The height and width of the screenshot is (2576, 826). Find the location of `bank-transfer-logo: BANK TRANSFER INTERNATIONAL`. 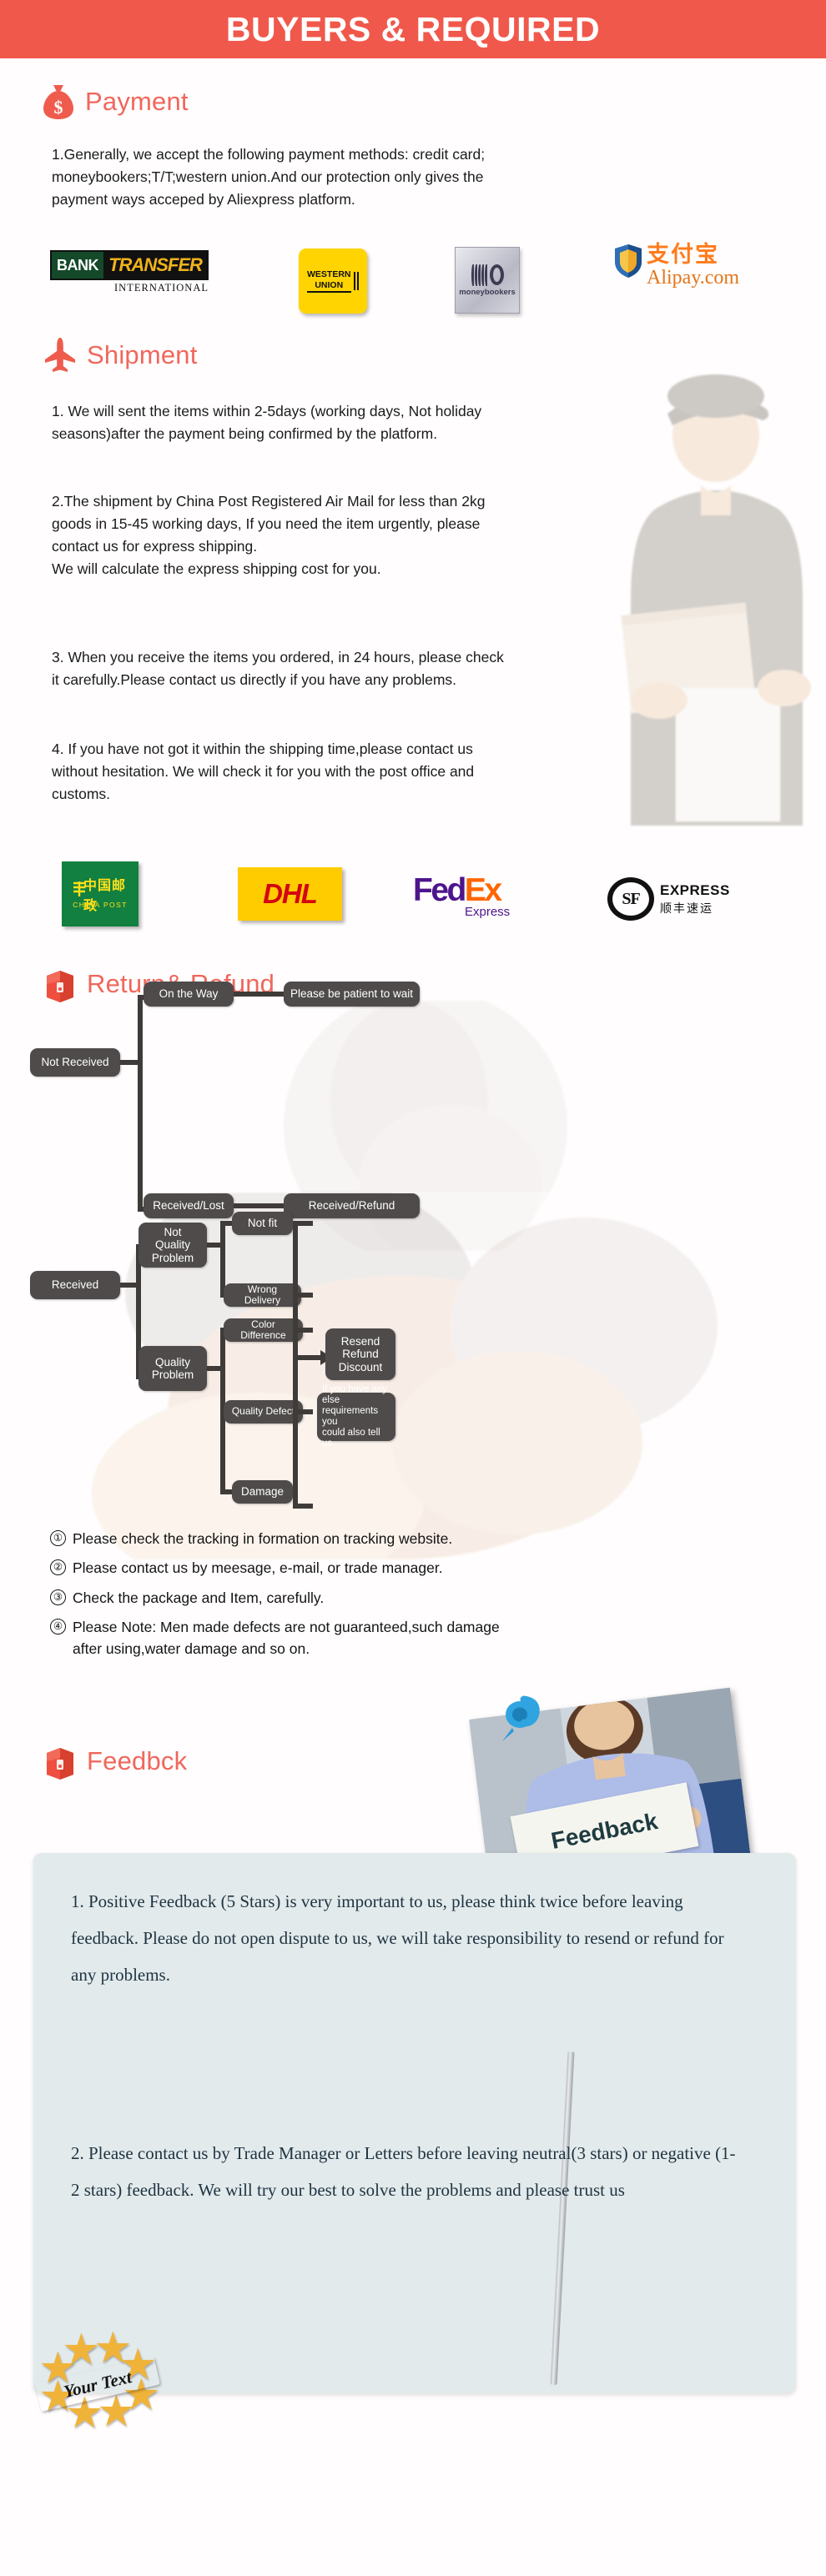

bank-transfer-logo: BANK TRANSFER INTERNATIONAL is located at coordinates (130, 272).